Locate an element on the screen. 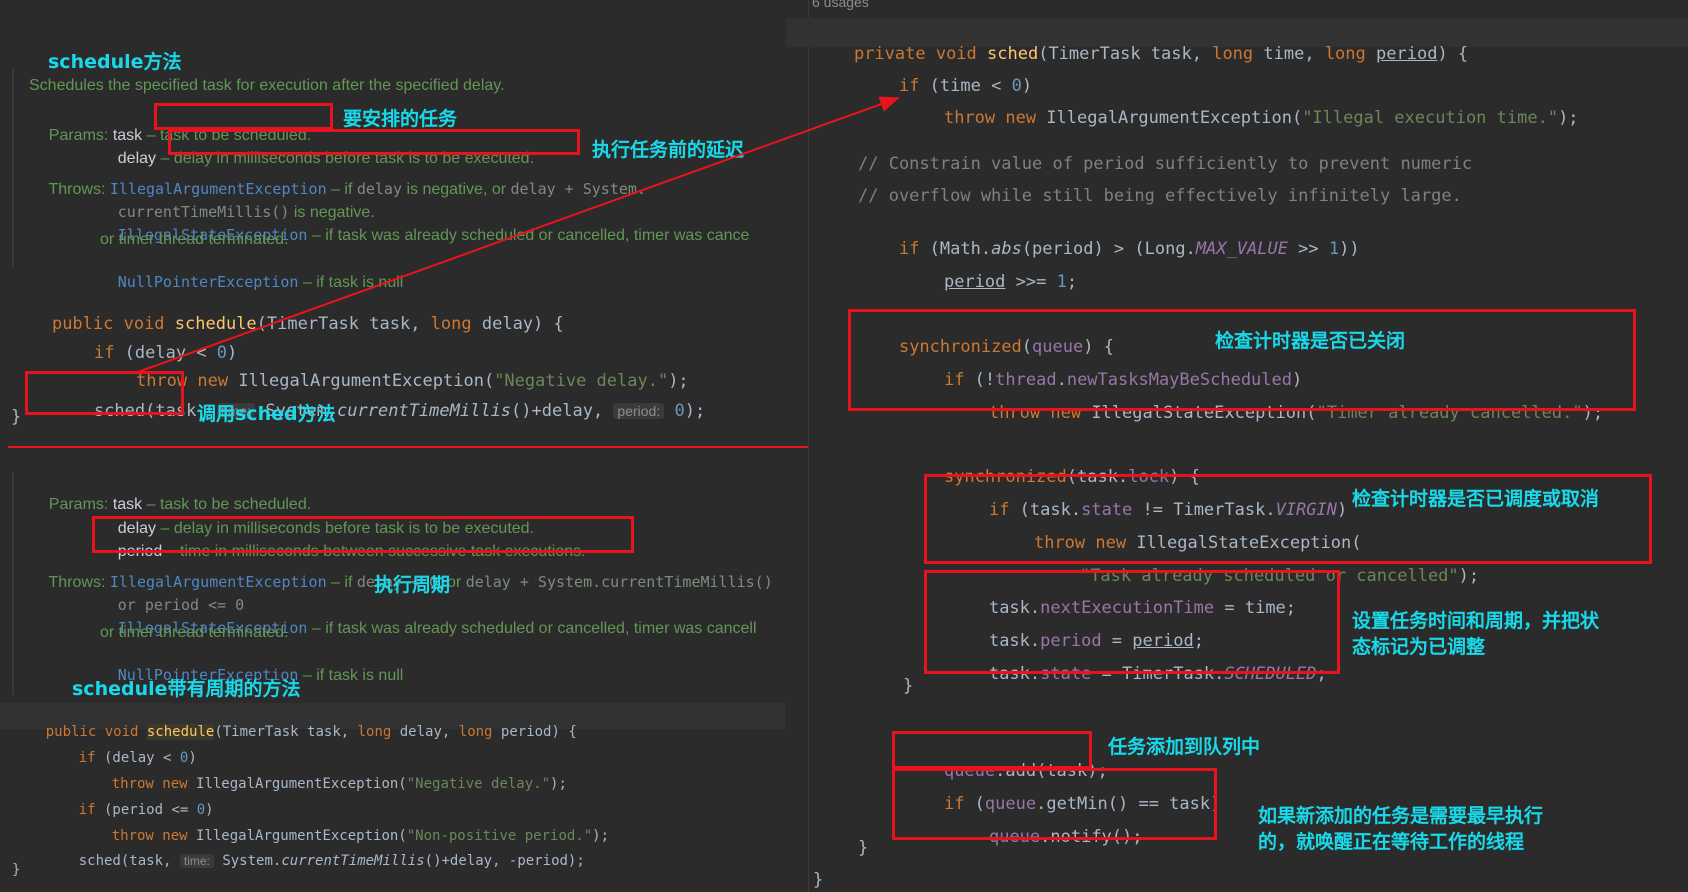 The image size is (1688, 892). doc2-throws-2b: or timer thread terminated. is located at coordinates (194, 632).